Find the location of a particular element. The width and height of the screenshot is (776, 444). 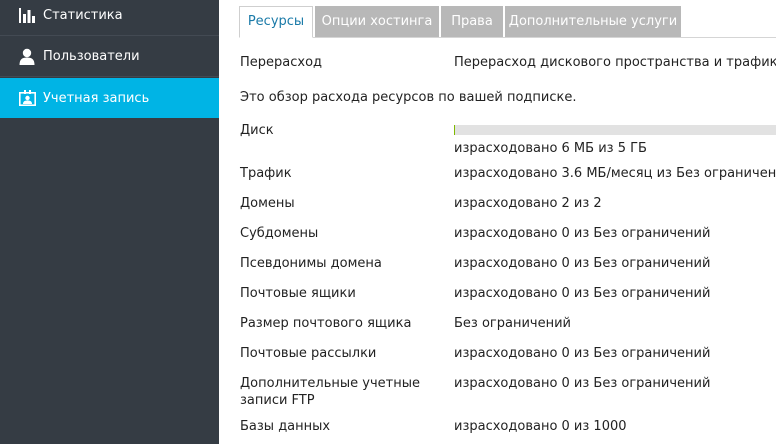

overuse-label: Перерасход is located at coordinates (281, 62).